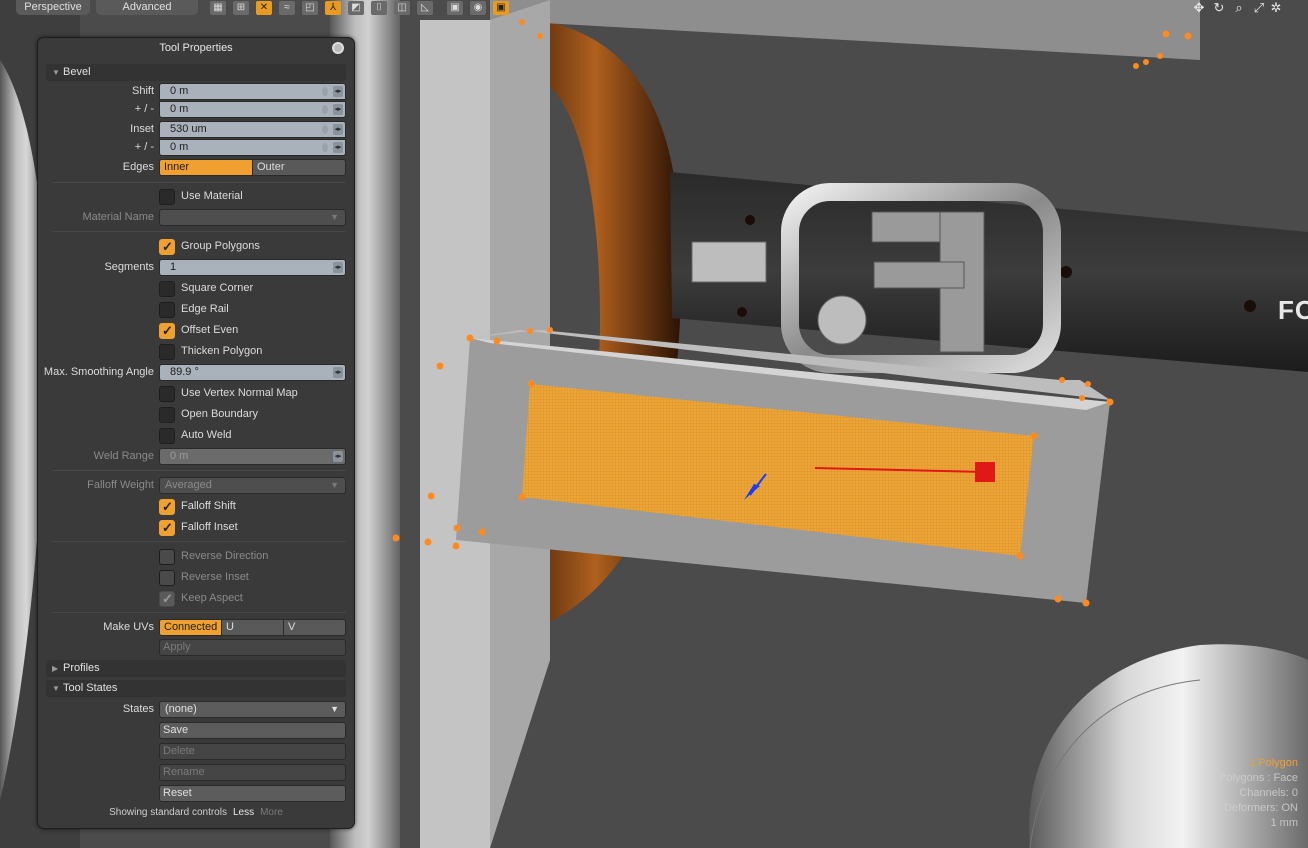 The image size is (1308, 848). What do you see at coordinates (252, 372) in the screenshot?
I see `max-smoothing-angle-field: 89.9 ° ◂▸` at bounding box center [252, 372].